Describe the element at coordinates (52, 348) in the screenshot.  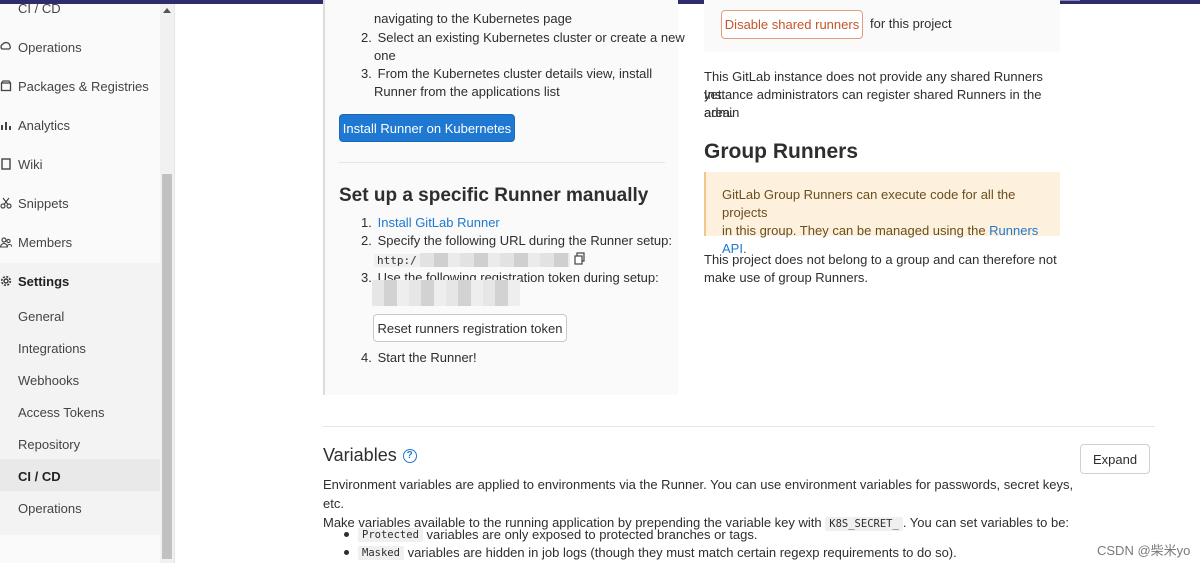
I see `settings-sub-integrations: Integrations` at that location.